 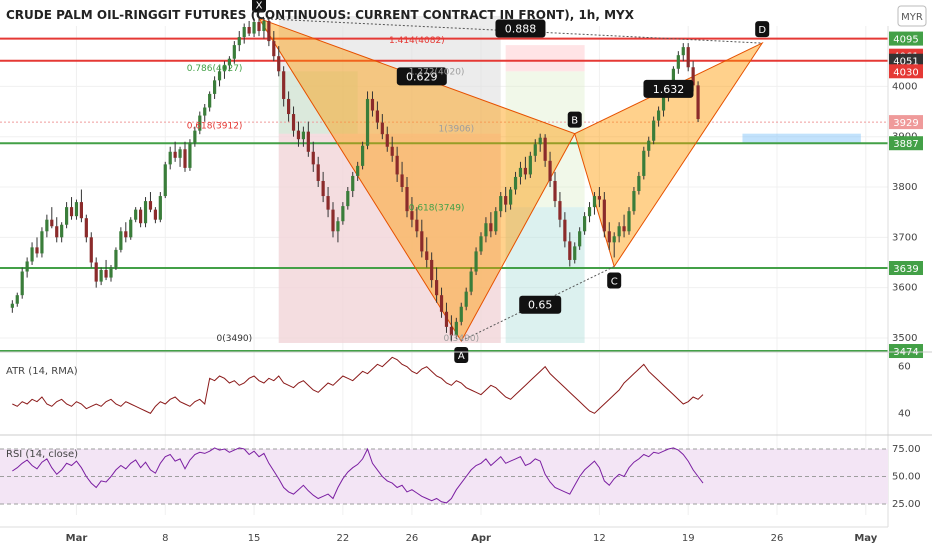 What do you see at coordinates (668, 88) in the screenshot?
I see `ratio-label: 1.632` at bounding box center [668, 88].